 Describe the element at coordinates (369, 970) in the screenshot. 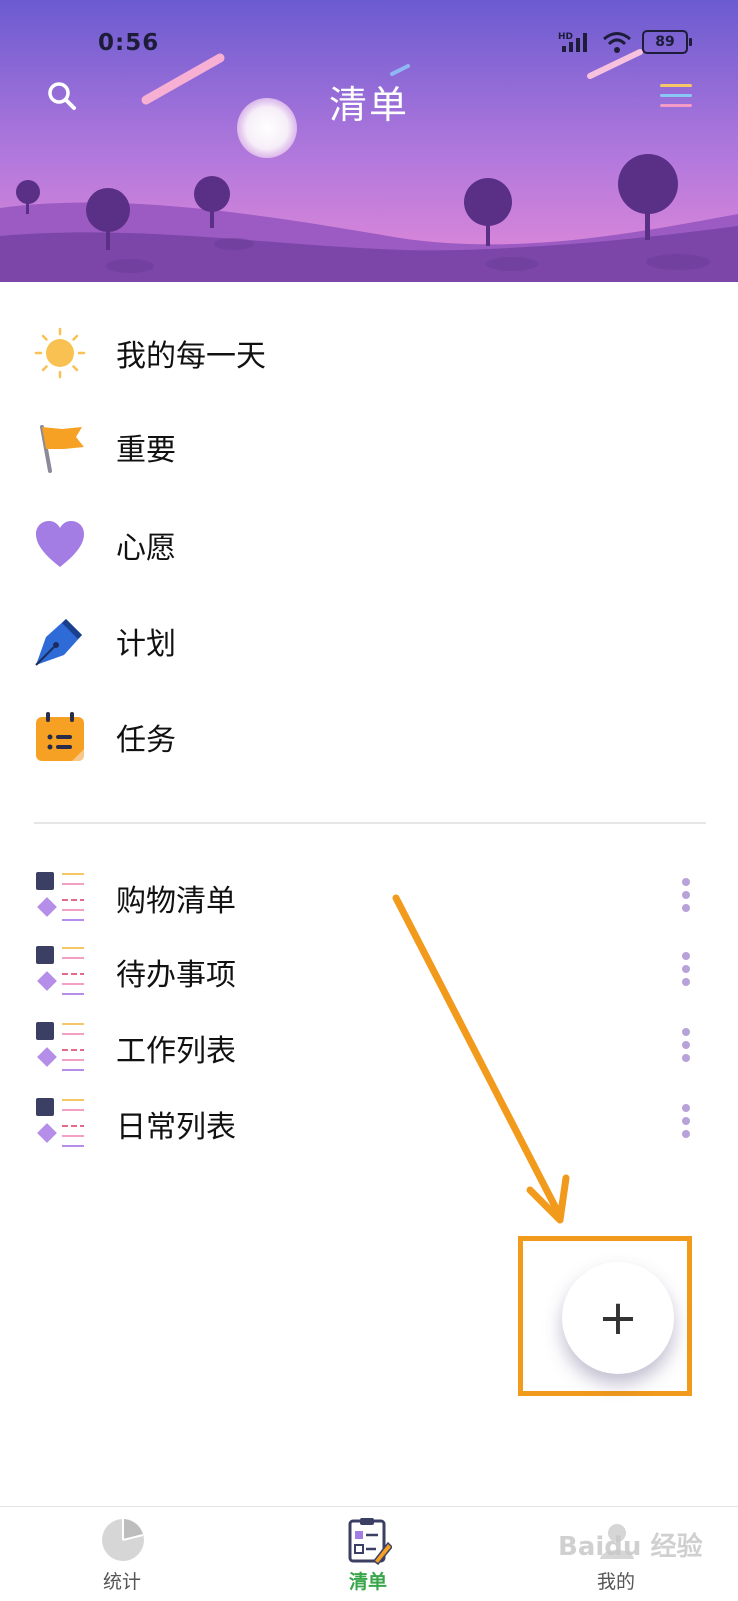

I see `user-list-item: 待办事项` at that location.